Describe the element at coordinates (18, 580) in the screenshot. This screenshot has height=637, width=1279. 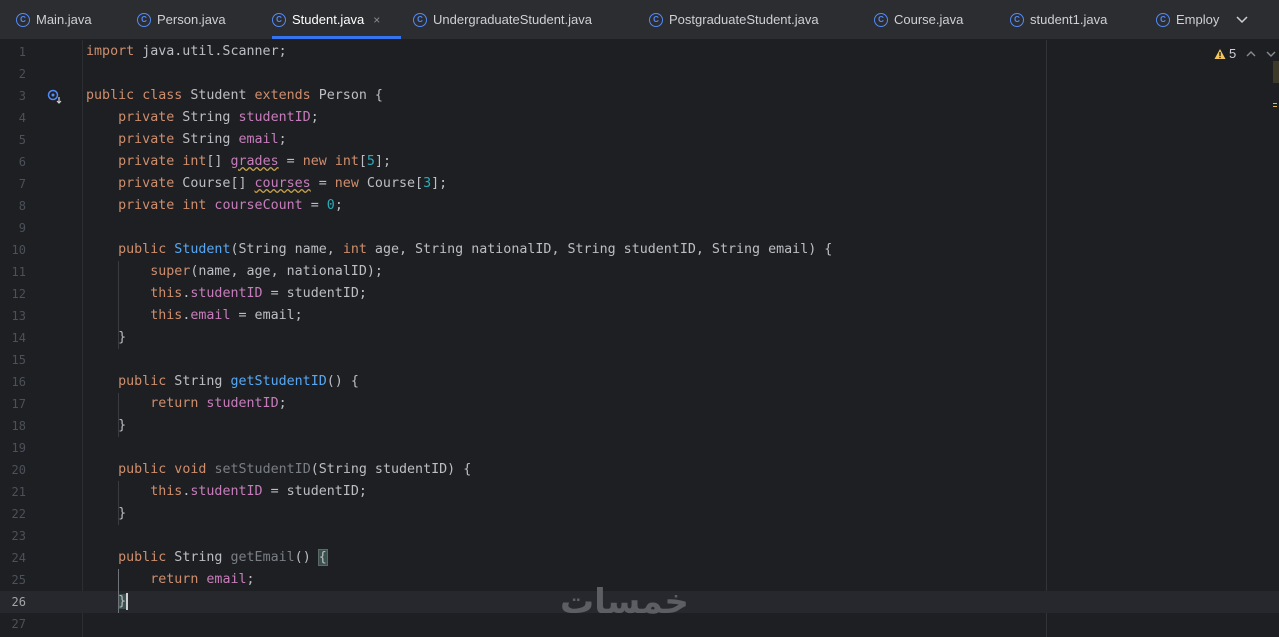
I see `line-number: 25` at that location.